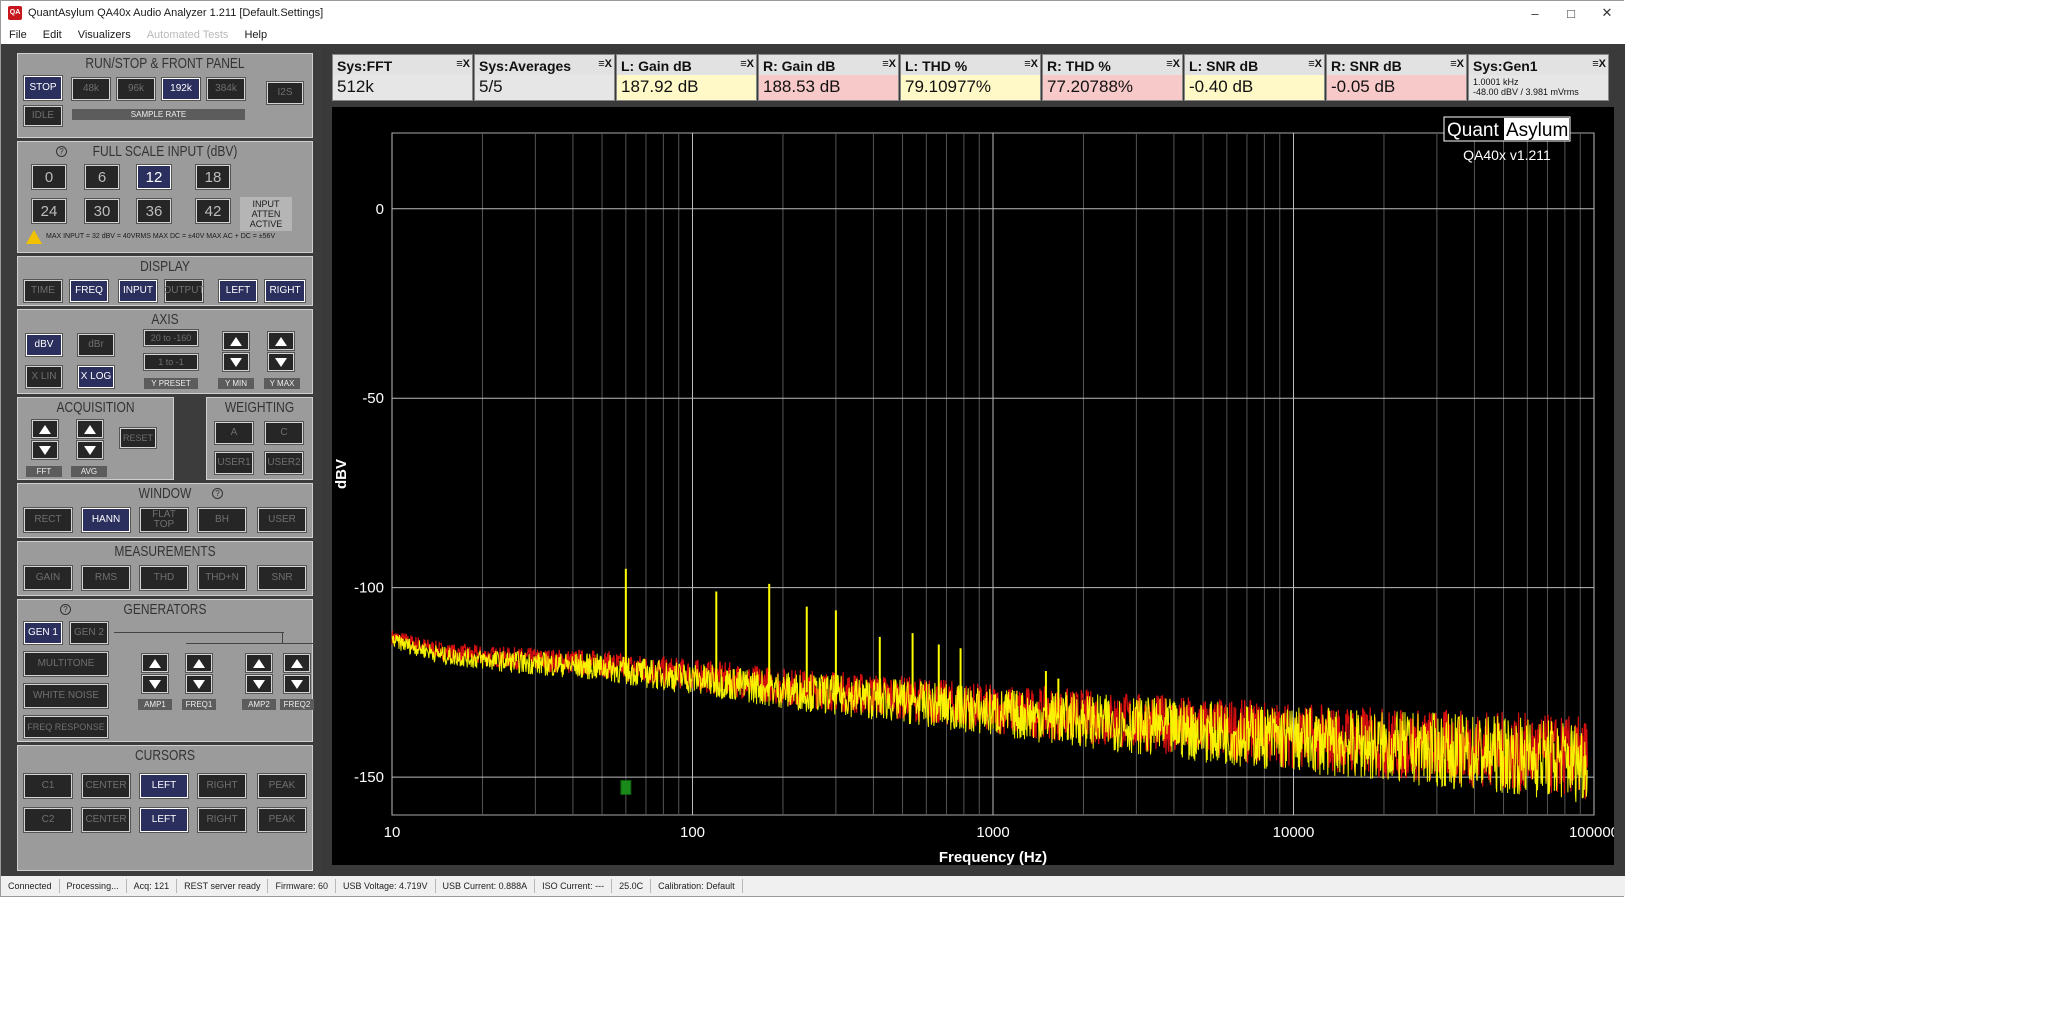 The width and height of the screenshot is (2048, 1013). What do you see at coordinates (48, 520) in the screenshot?
I see `rect-window-button: RECT` at bounding box center [48, 520].